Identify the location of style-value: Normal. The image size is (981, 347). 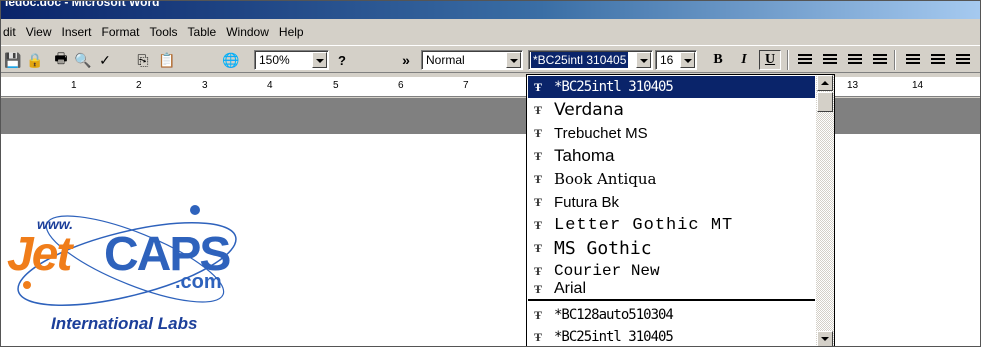
(445, 60).